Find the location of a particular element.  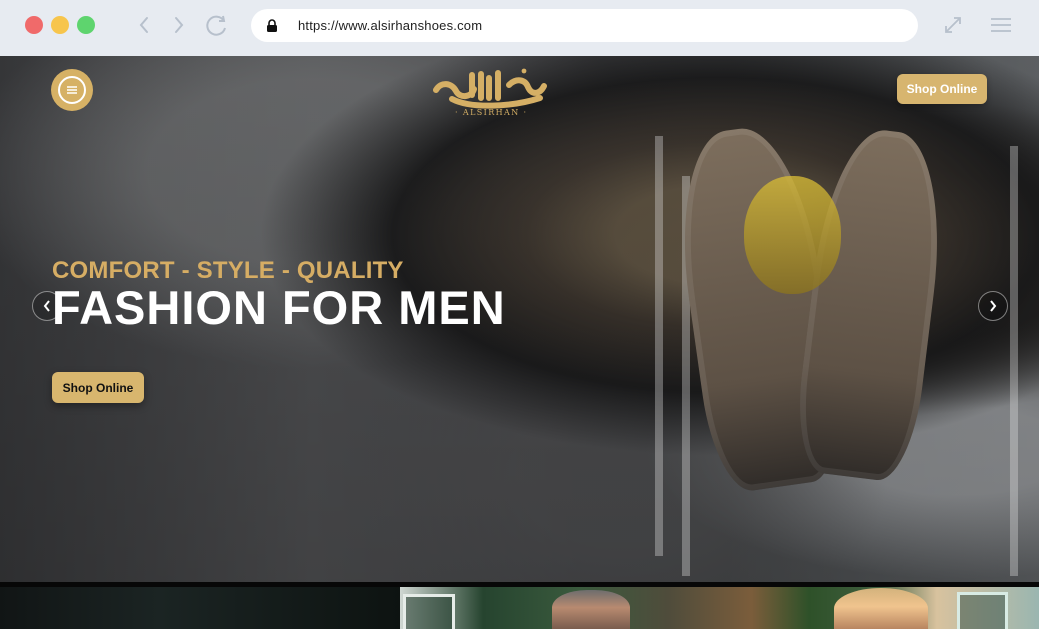

reload-icon is located at coordinates (217, 25).